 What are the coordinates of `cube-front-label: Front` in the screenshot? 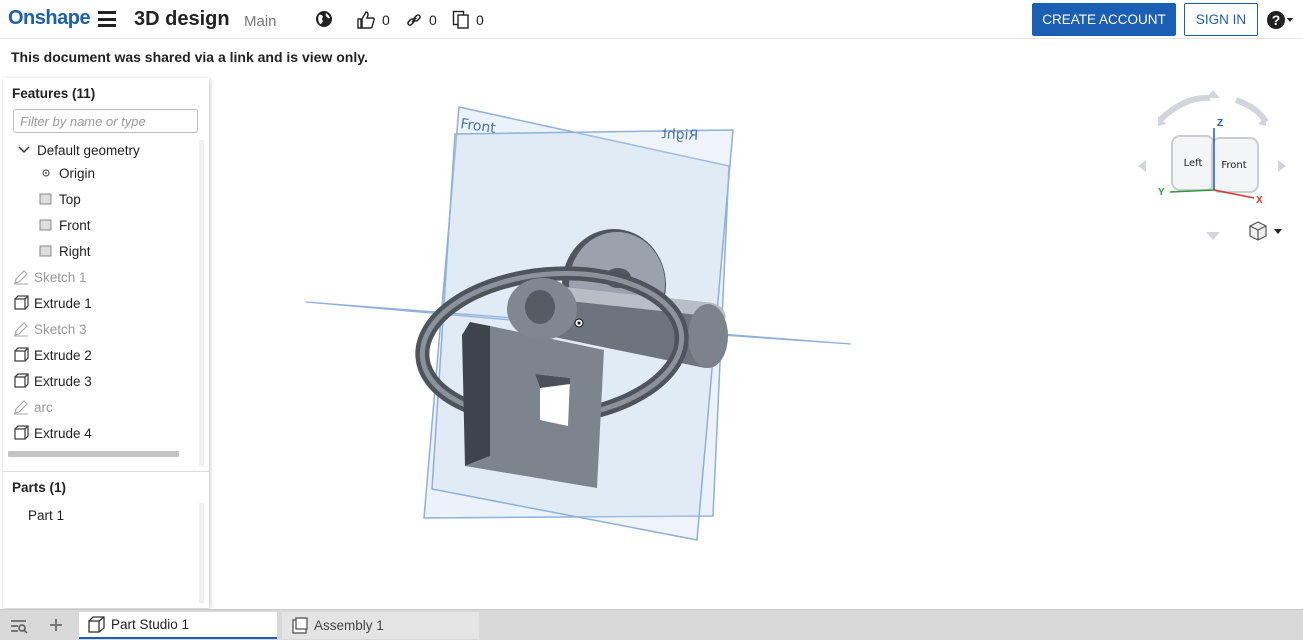 It's located at (1233, 165).